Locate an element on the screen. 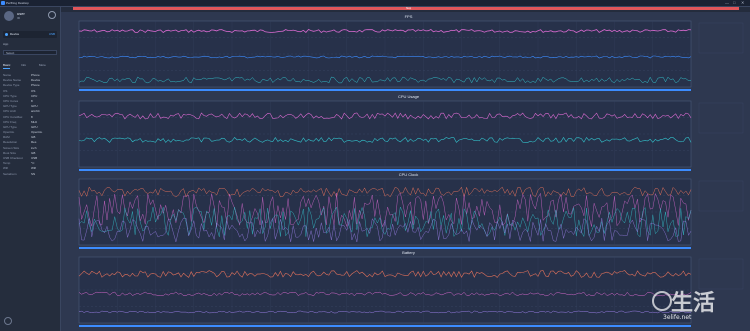 The height and width of the screenshot is (331, 750). maximize-button: □ is located at coordinates (734, 3).